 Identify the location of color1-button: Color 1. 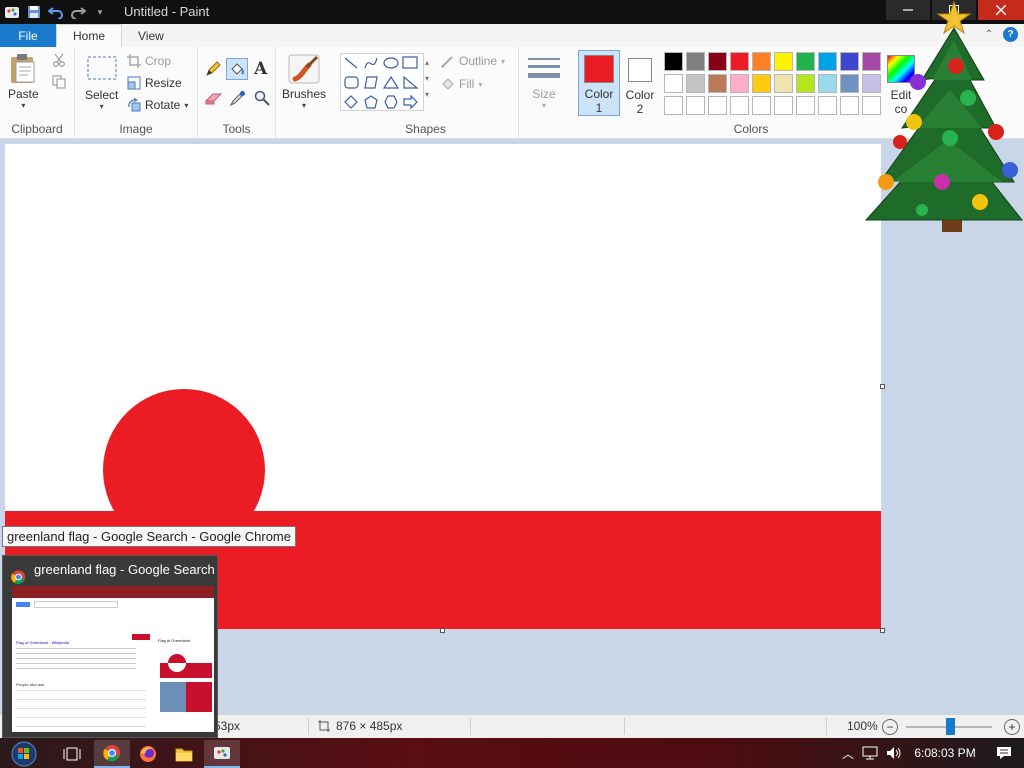
(599, 83).